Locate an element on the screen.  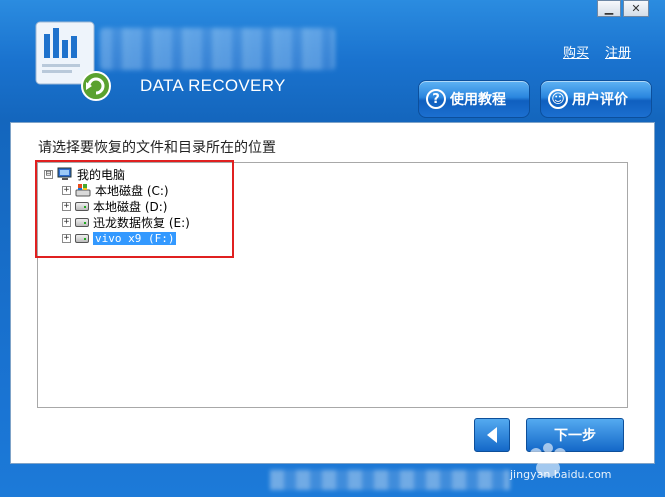
tree-item-drive-d: + 本地磁盘 (D:) is located at coordinates (114, 206).